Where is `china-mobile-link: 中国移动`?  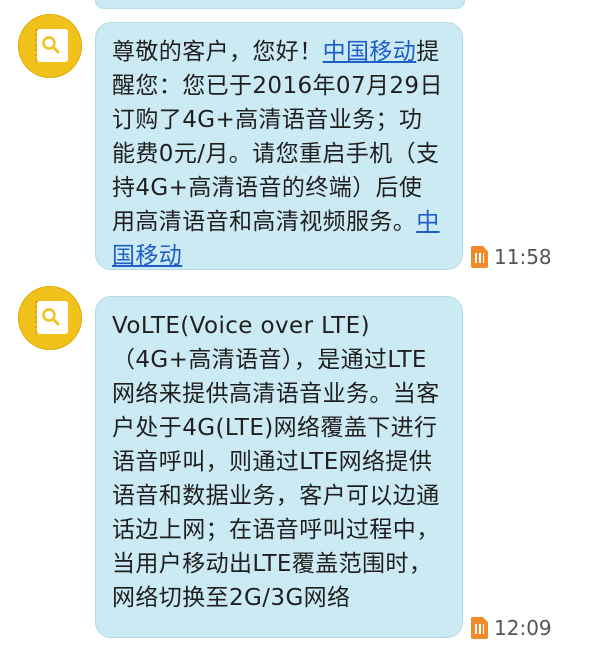
china-mobile-link: 中国移动 is located at coordinates (370, 52).